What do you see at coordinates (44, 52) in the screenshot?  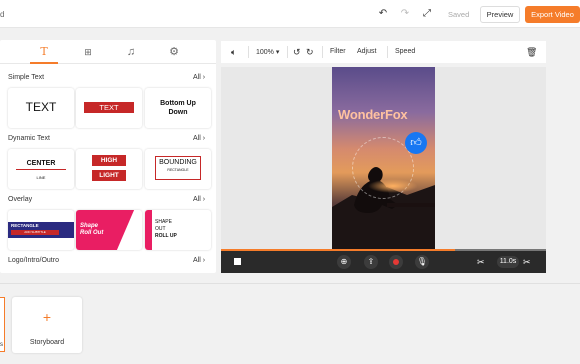 I see `text-icon: T` at bounding box center [44, 52].